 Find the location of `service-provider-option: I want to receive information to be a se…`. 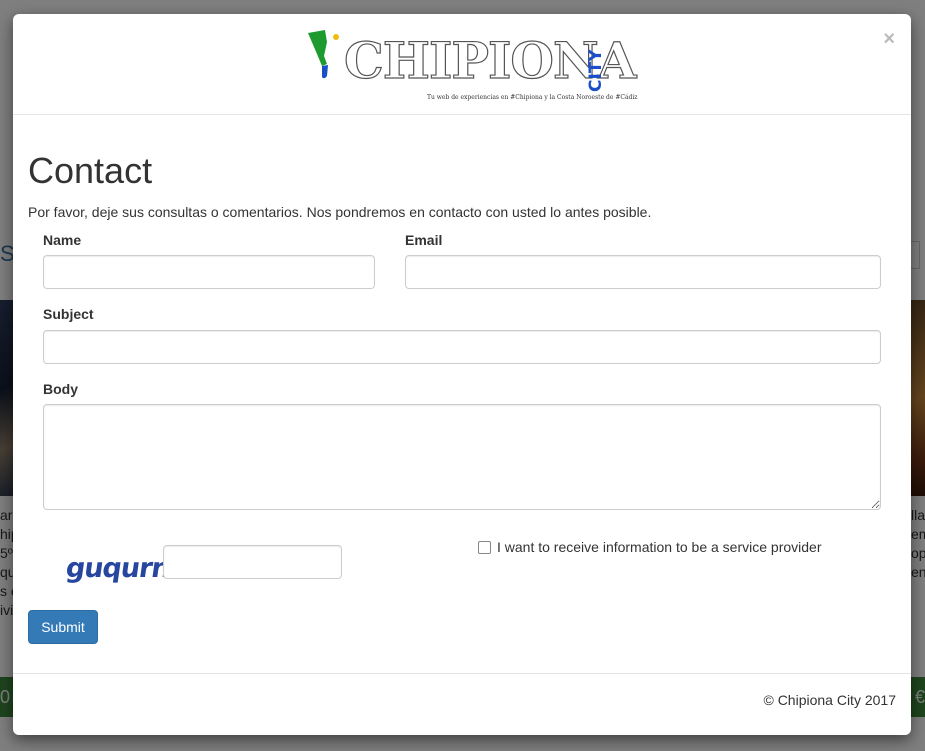

service-provider-option: I want to receive information to be a se… is located at coordinates (650, 547).